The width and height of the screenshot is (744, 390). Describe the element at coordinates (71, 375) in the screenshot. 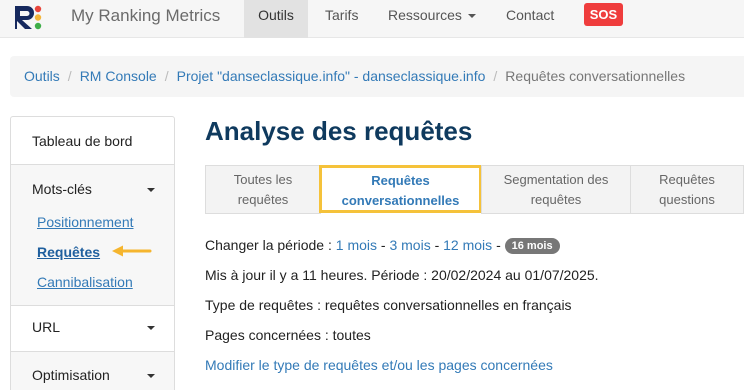

I see `sidebar-item-optimisation: Optimisation` at that location.